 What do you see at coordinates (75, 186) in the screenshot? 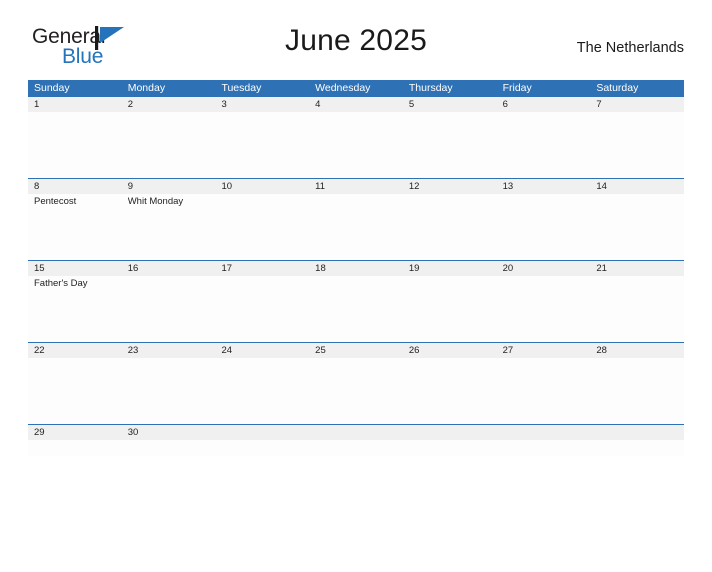
I see `day-number: 8` at bounding box center [75, 186].